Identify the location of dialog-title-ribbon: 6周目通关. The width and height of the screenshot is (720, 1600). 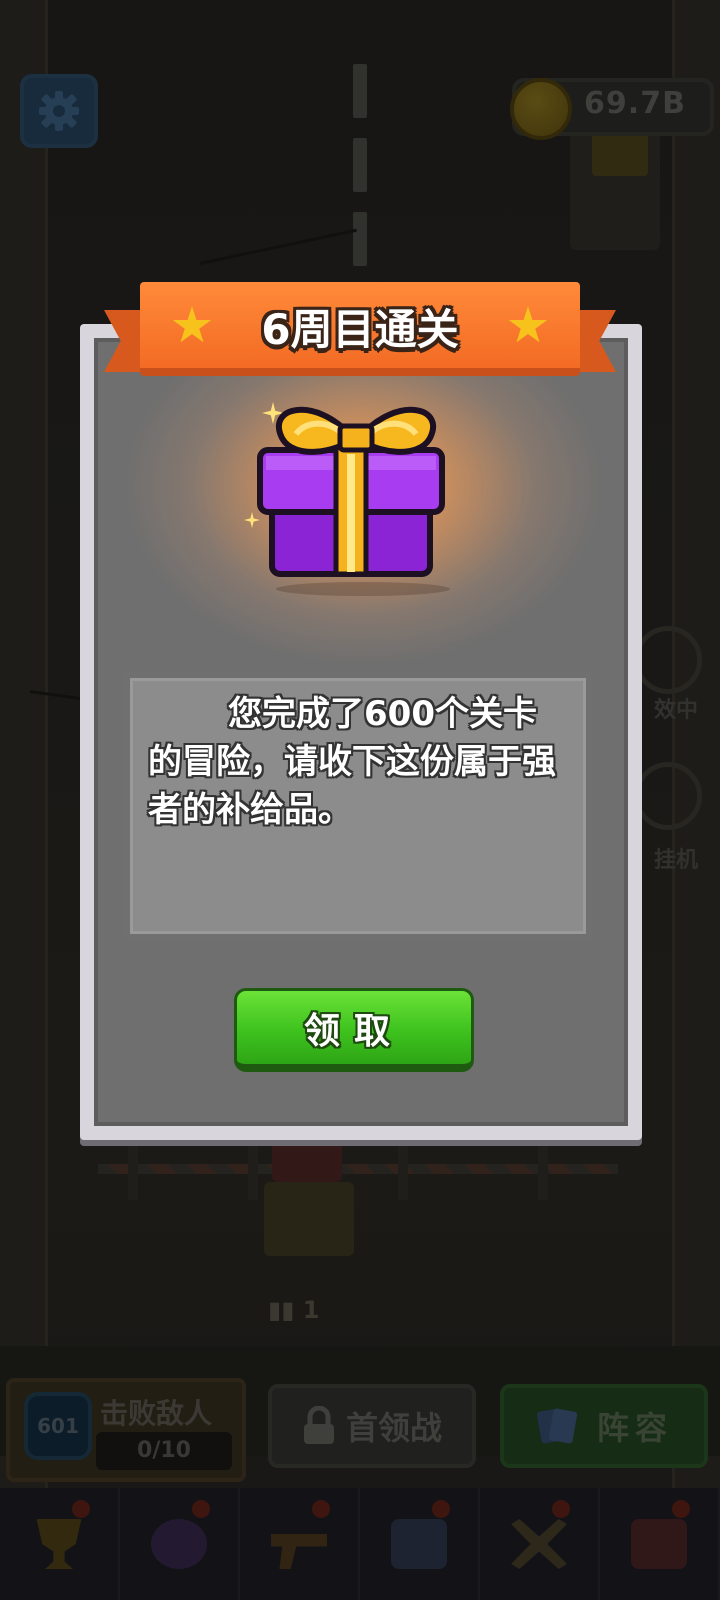
(360, 336).